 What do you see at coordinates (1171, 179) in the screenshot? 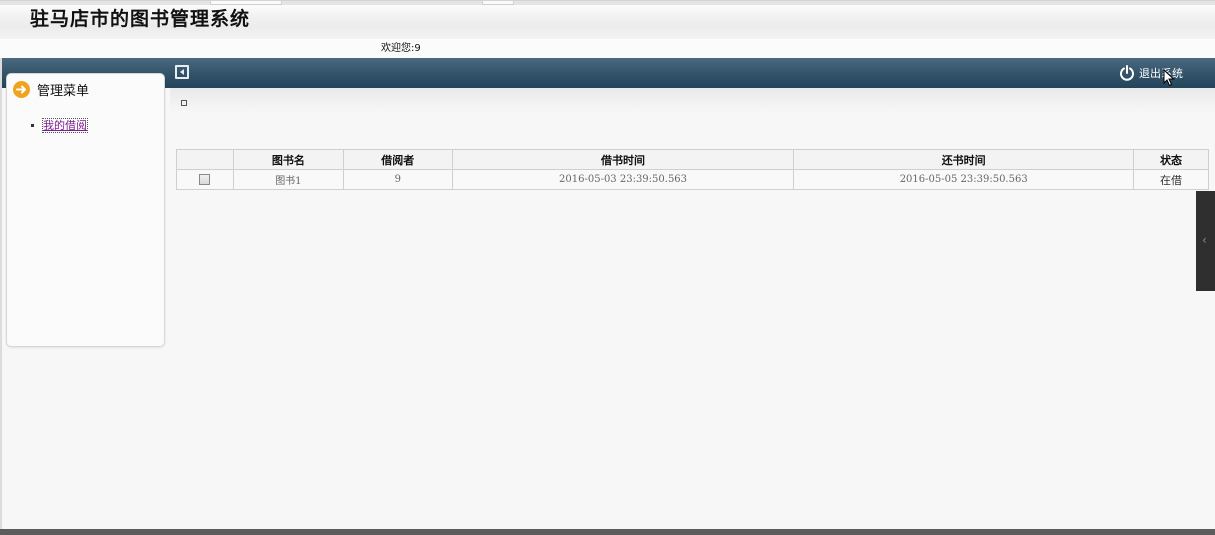
I see `status-cell: 在借` at bounding box center [1171, 179].